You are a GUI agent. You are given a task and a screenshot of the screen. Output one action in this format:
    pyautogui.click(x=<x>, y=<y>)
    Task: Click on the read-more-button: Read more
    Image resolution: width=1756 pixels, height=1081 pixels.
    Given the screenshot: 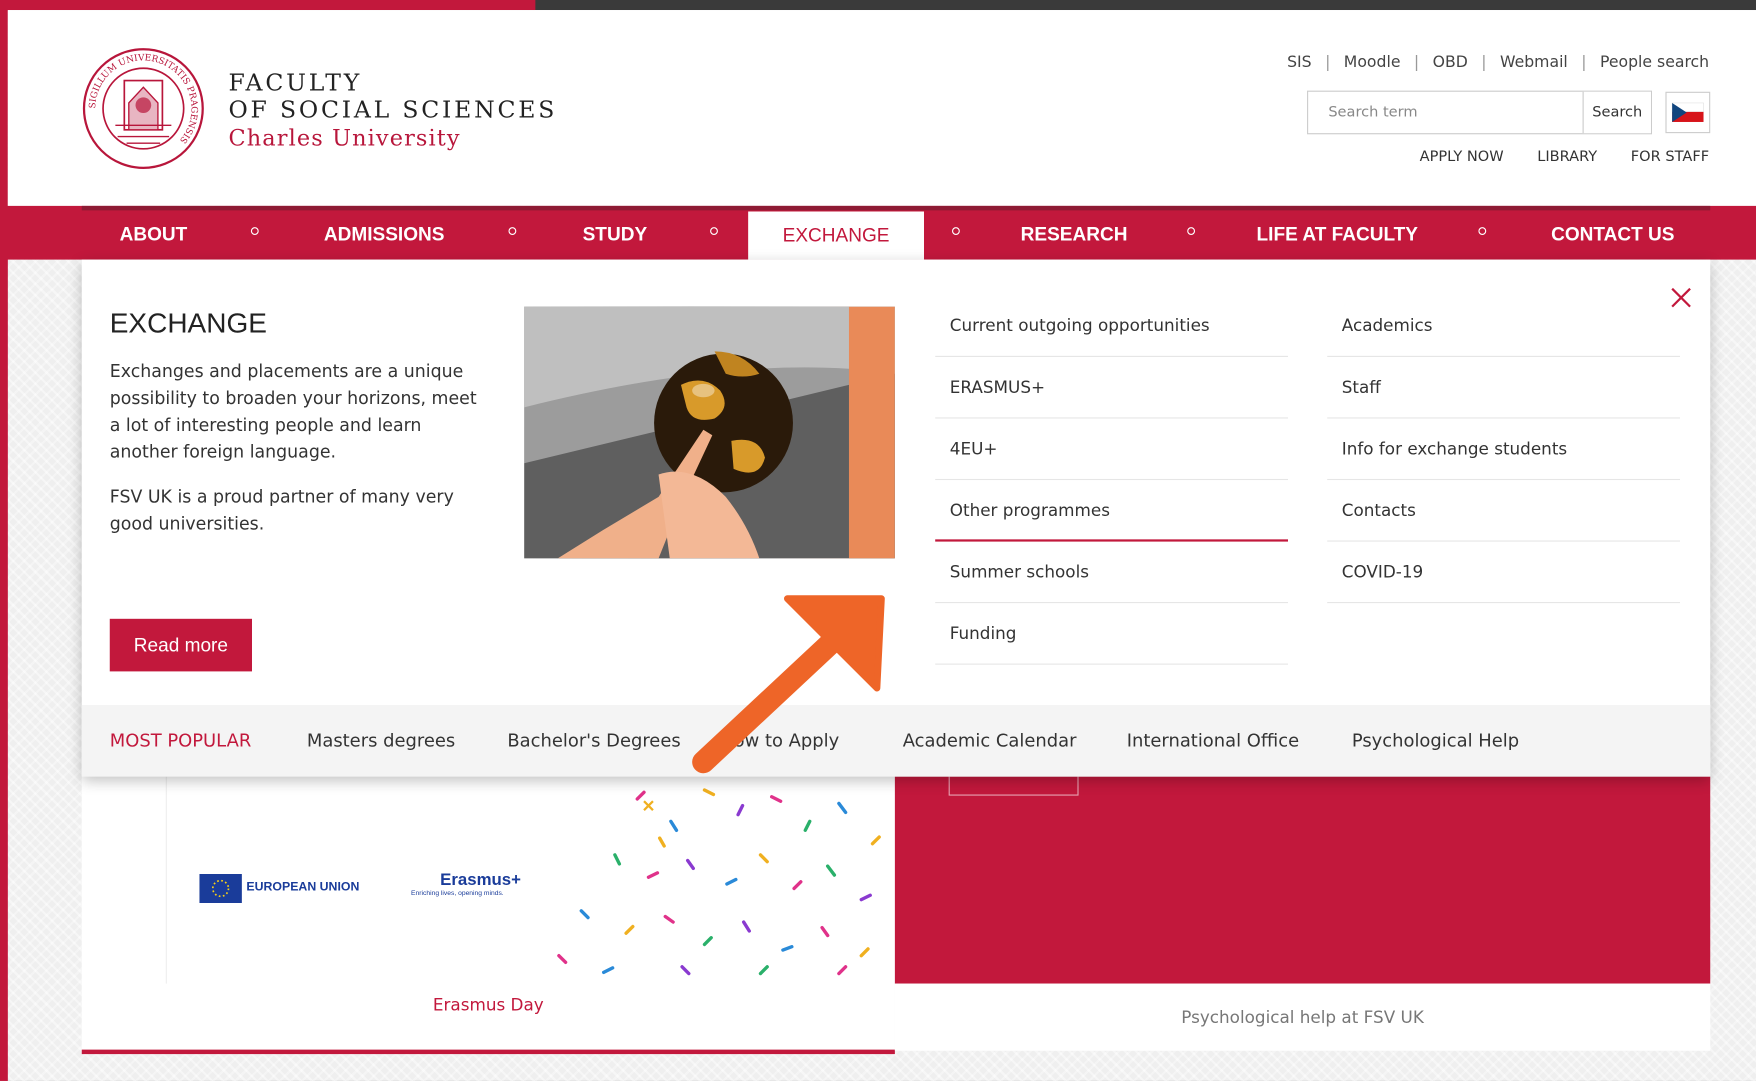 What is the action you would take?
    pyautogui.click(x=180, y=645)
    